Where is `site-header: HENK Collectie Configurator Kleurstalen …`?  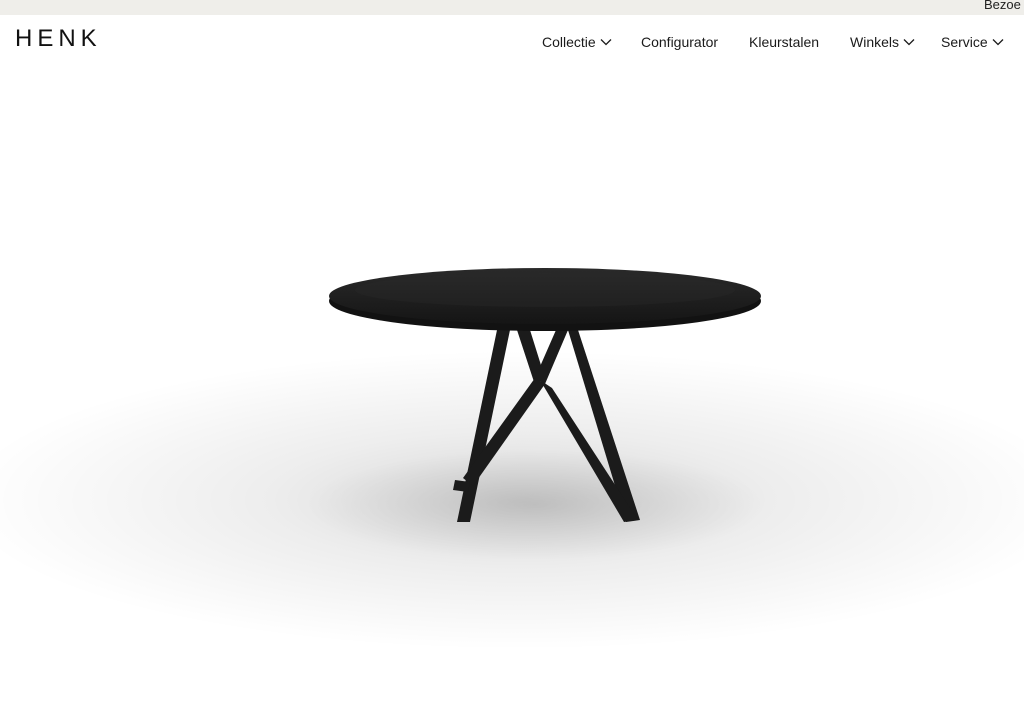
site-header: HENK Collectie Configurator Kleurstalen … is located at coordinates (512, 41).